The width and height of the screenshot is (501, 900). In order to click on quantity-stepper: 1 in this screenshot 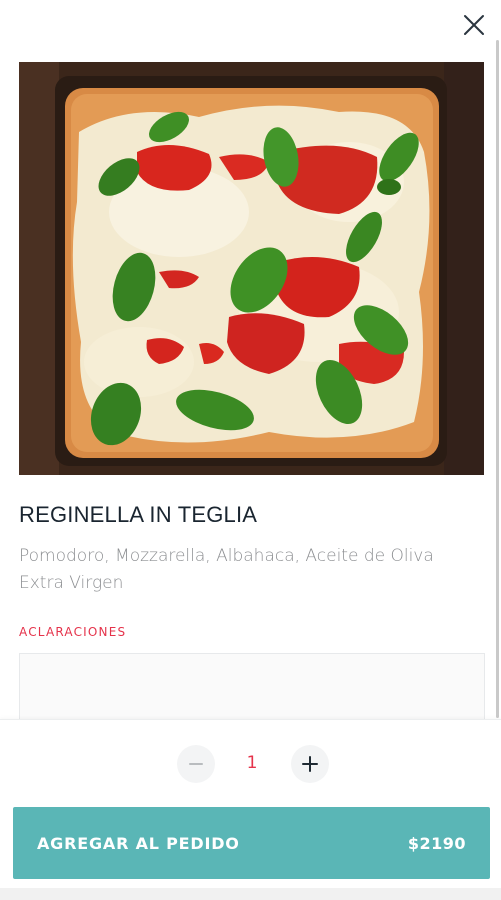, I will do `click(250, 765)`.